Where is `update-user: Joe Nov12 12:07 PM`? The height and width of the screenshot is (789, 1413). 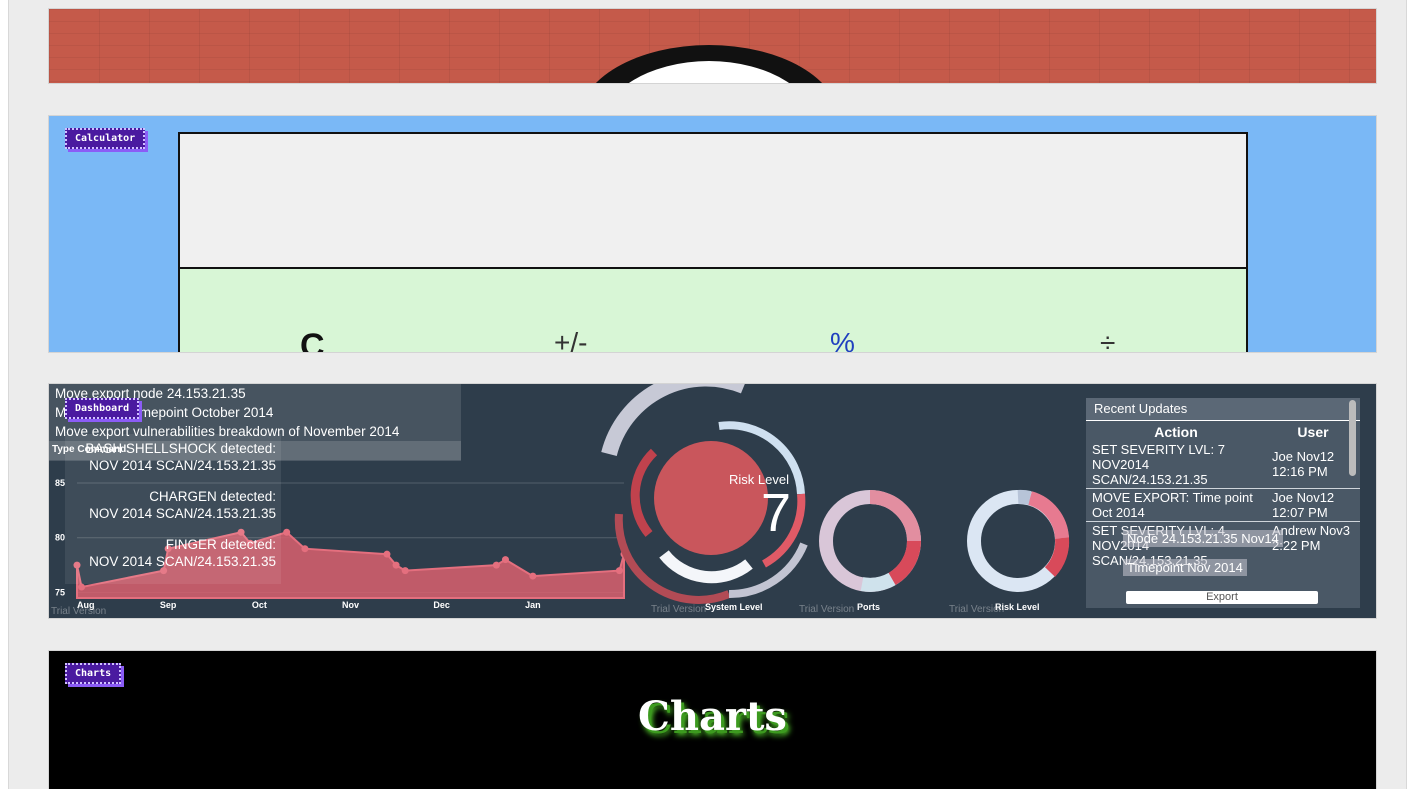 update-user: Joe Nov12 12:07 PM is located at coordinates (1313, 505).